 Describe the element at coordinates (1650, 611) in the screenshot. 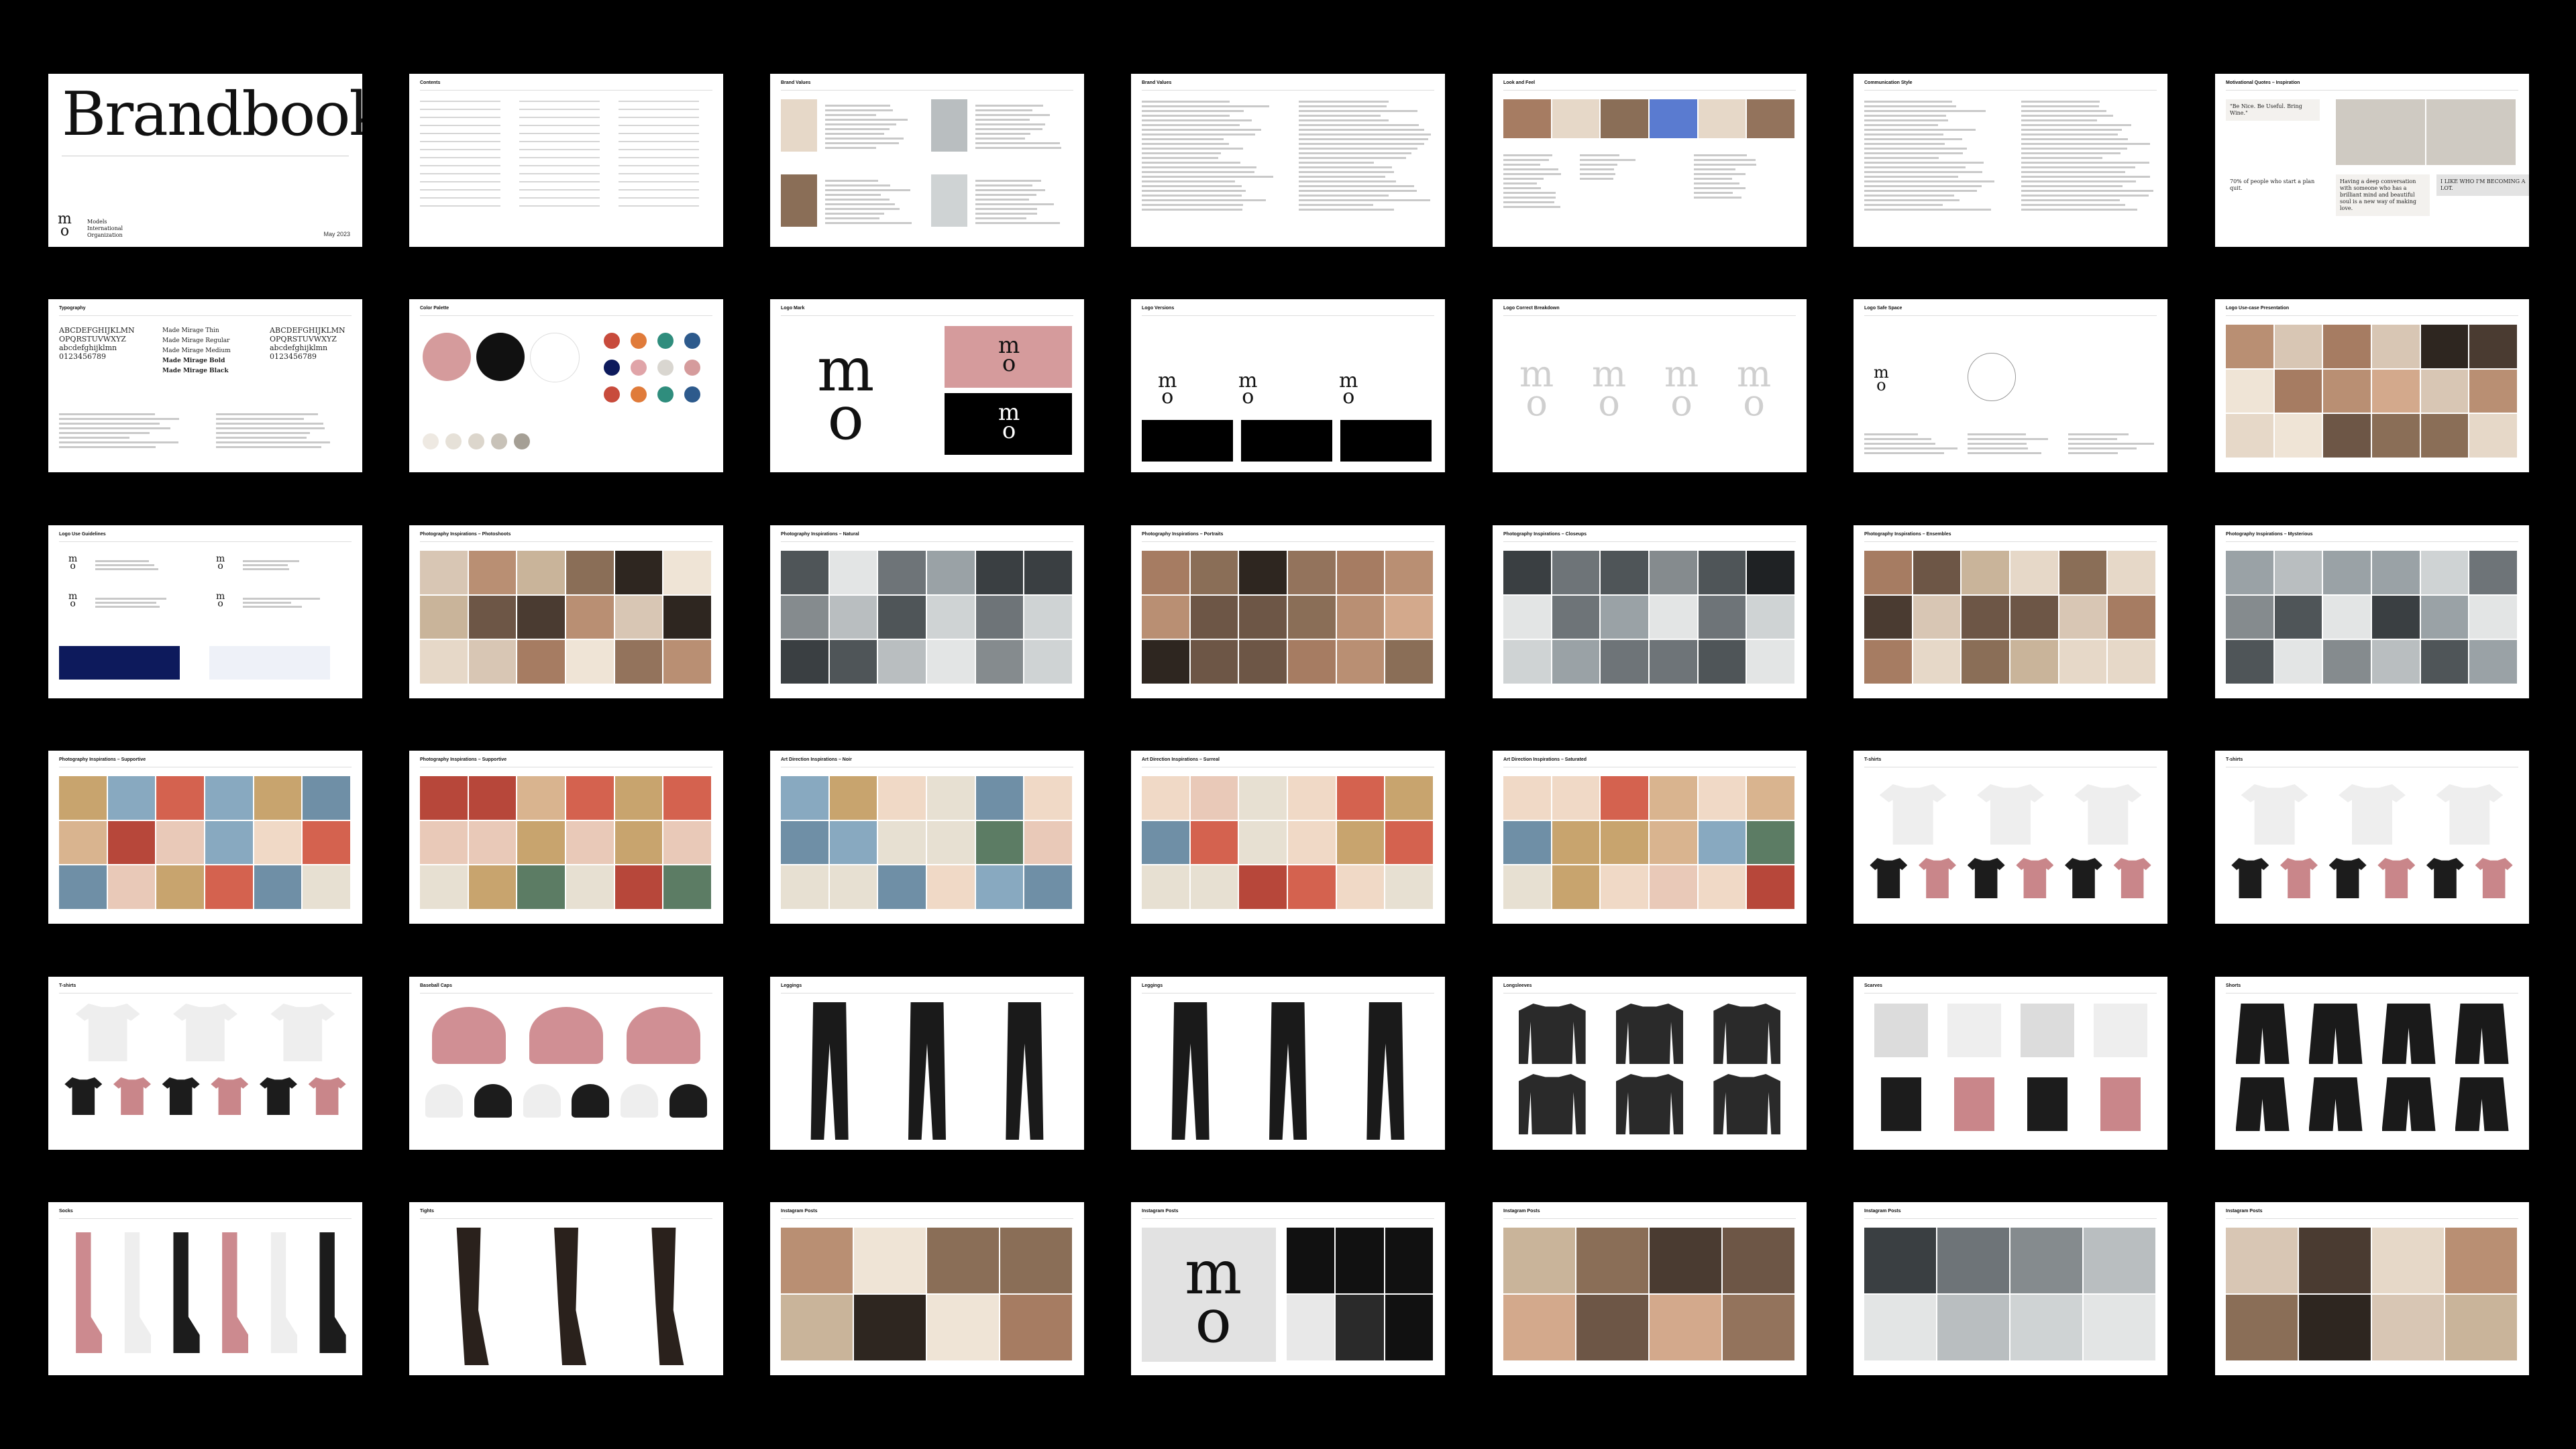

I see `slide-19: Photography Inspirations – Closeups` at that location.